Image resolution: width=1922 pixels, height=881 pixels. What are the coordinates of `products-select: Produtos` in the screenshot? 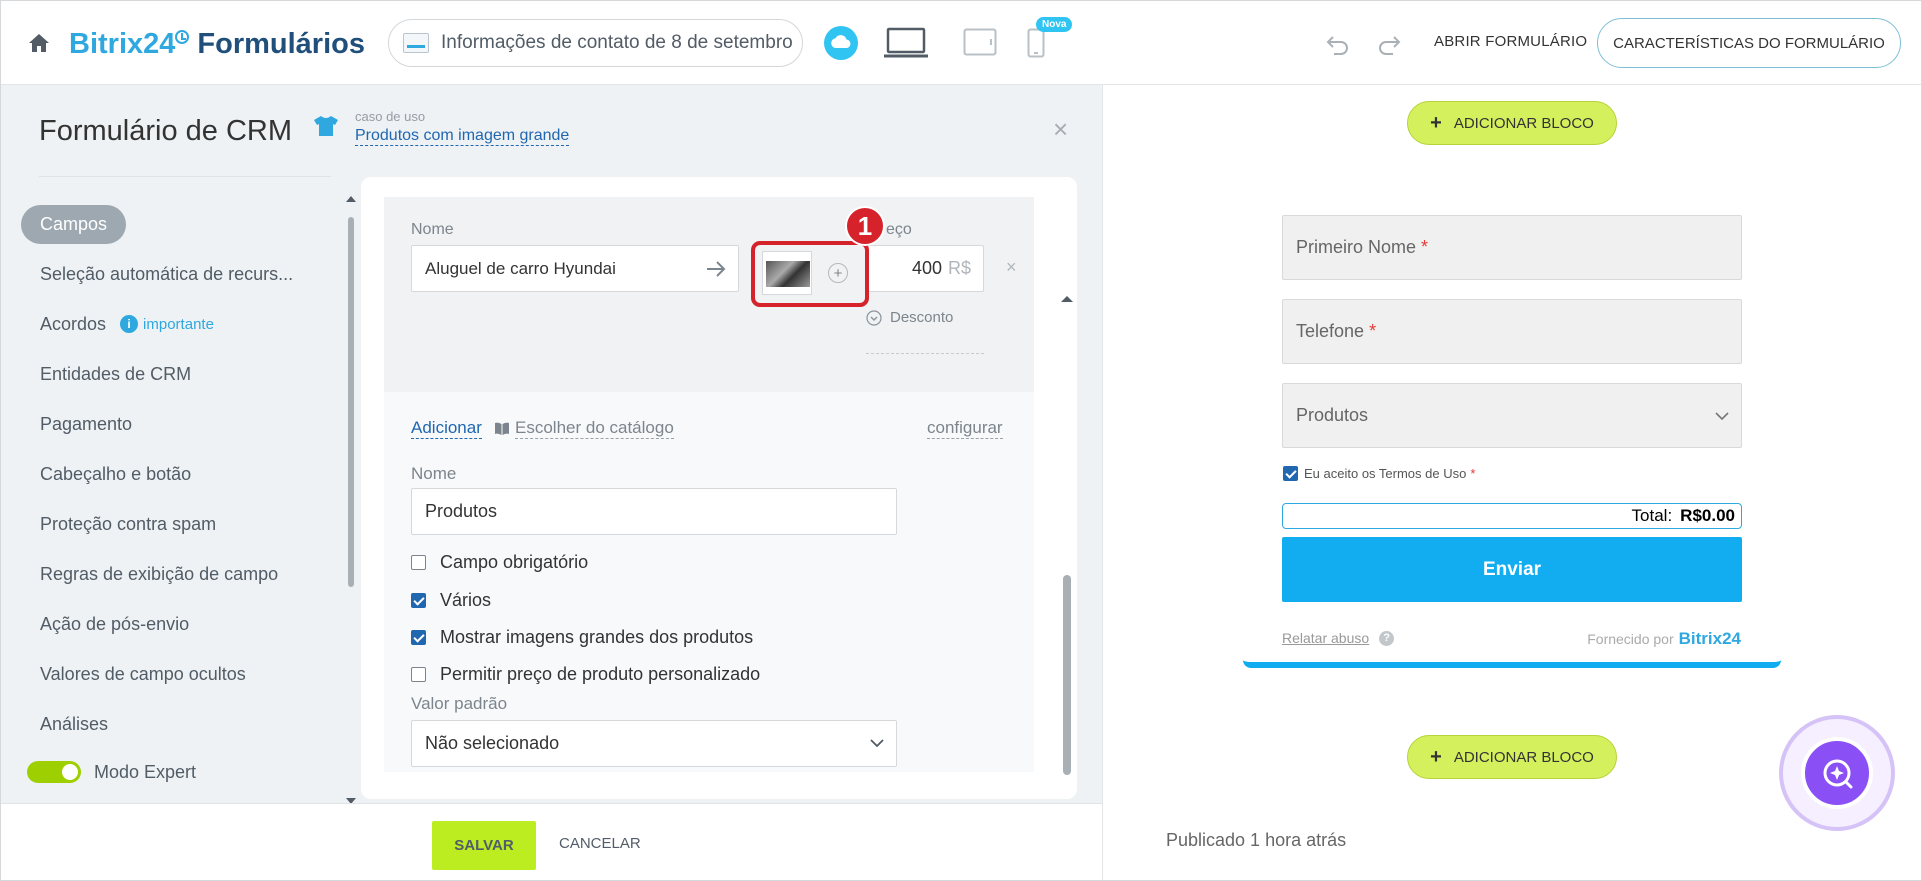 It's located at (1512, 415).